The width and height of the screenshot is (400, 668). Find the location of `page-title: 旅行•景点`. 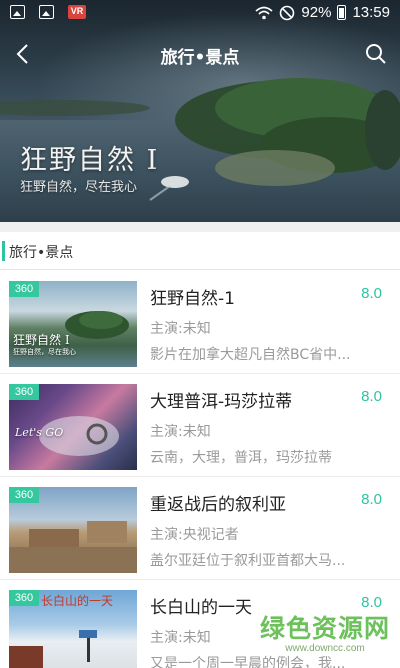

page-title: 旅行•景点 is located at coordinates (200, 58).